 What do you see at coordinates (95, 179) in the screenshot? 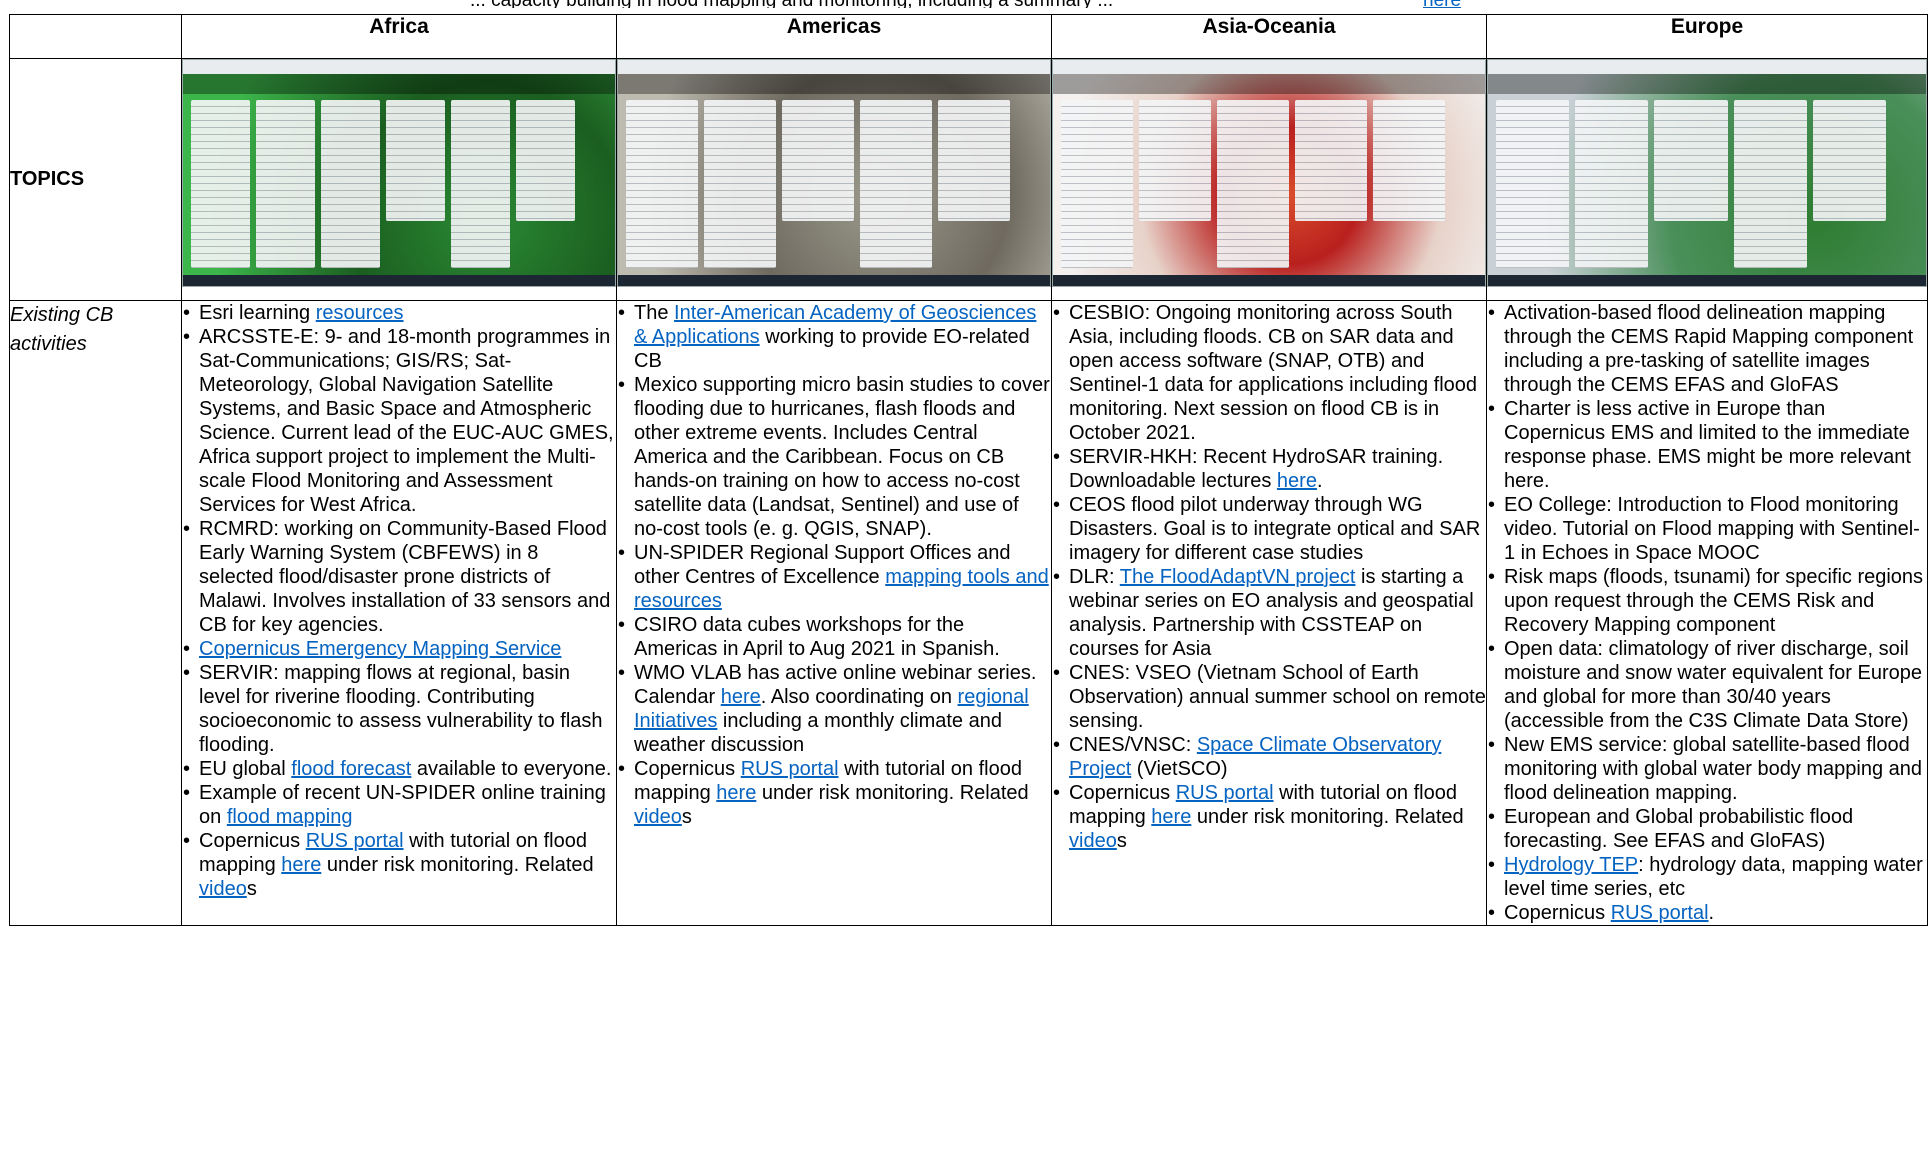
I see `row-label-topics: TOPICS` at bounding box center [95, 179].